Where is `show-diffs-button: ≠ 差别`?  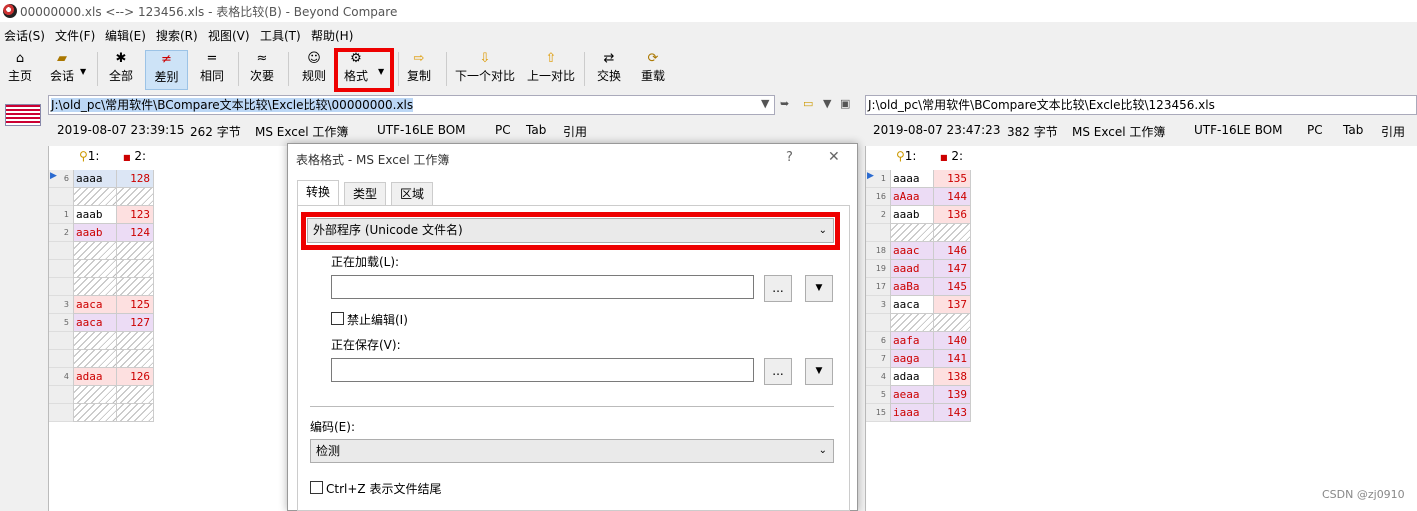 show-diffs-button: ≠ 差别 is located at coordinates (166, 70).